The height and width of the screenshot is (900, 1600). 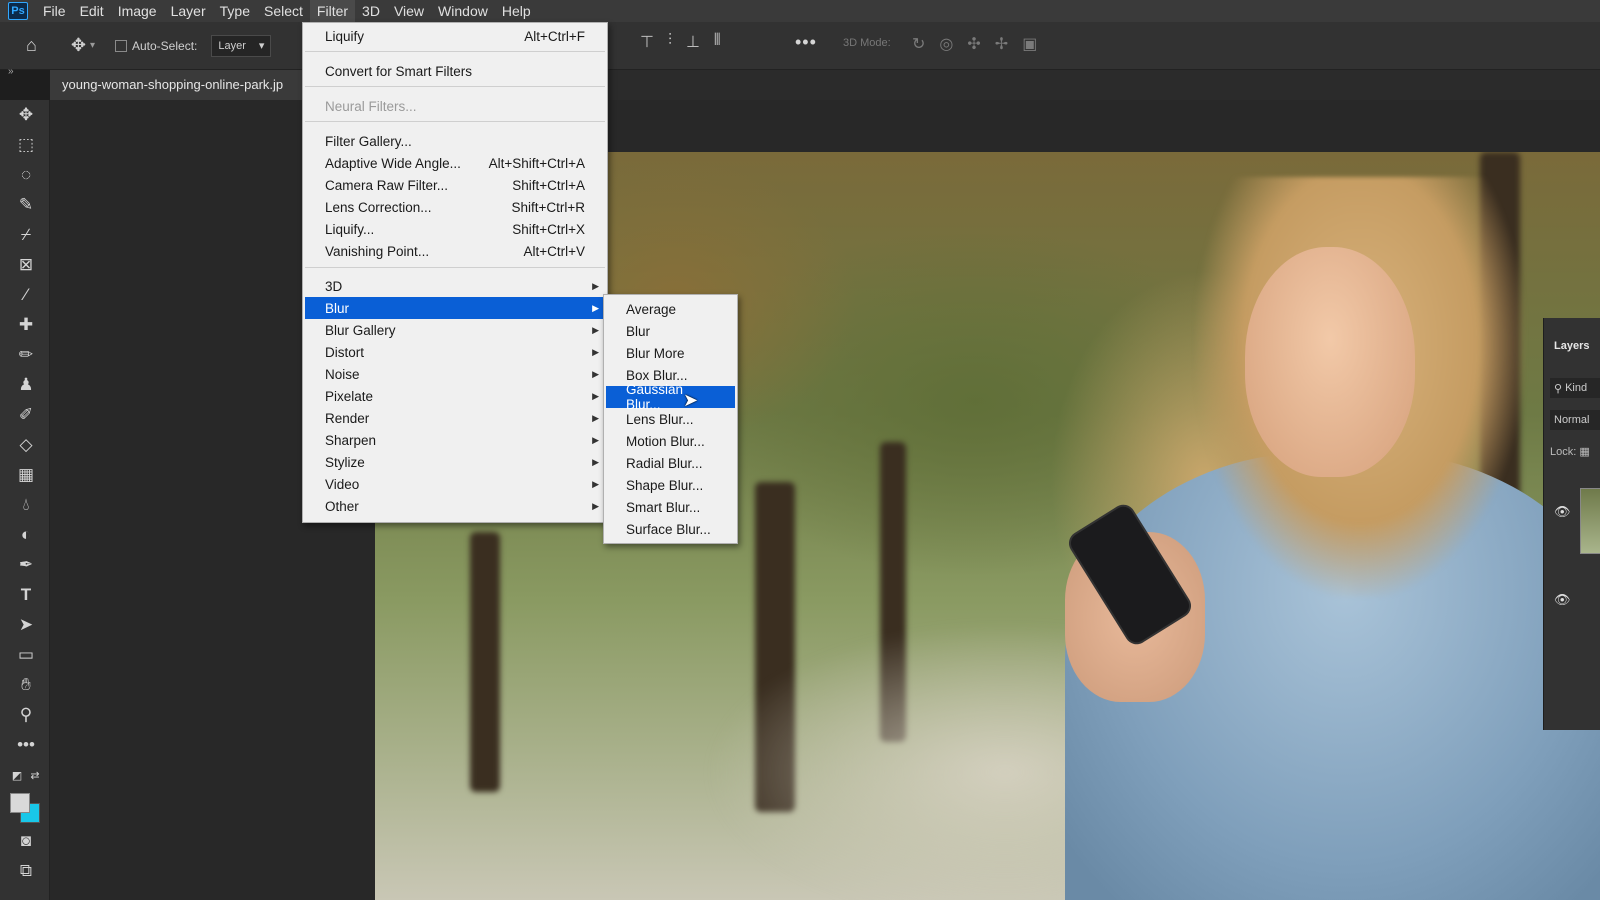 I want to click on hand-tool-icon: ✋︎, so click(x=26, y=685).